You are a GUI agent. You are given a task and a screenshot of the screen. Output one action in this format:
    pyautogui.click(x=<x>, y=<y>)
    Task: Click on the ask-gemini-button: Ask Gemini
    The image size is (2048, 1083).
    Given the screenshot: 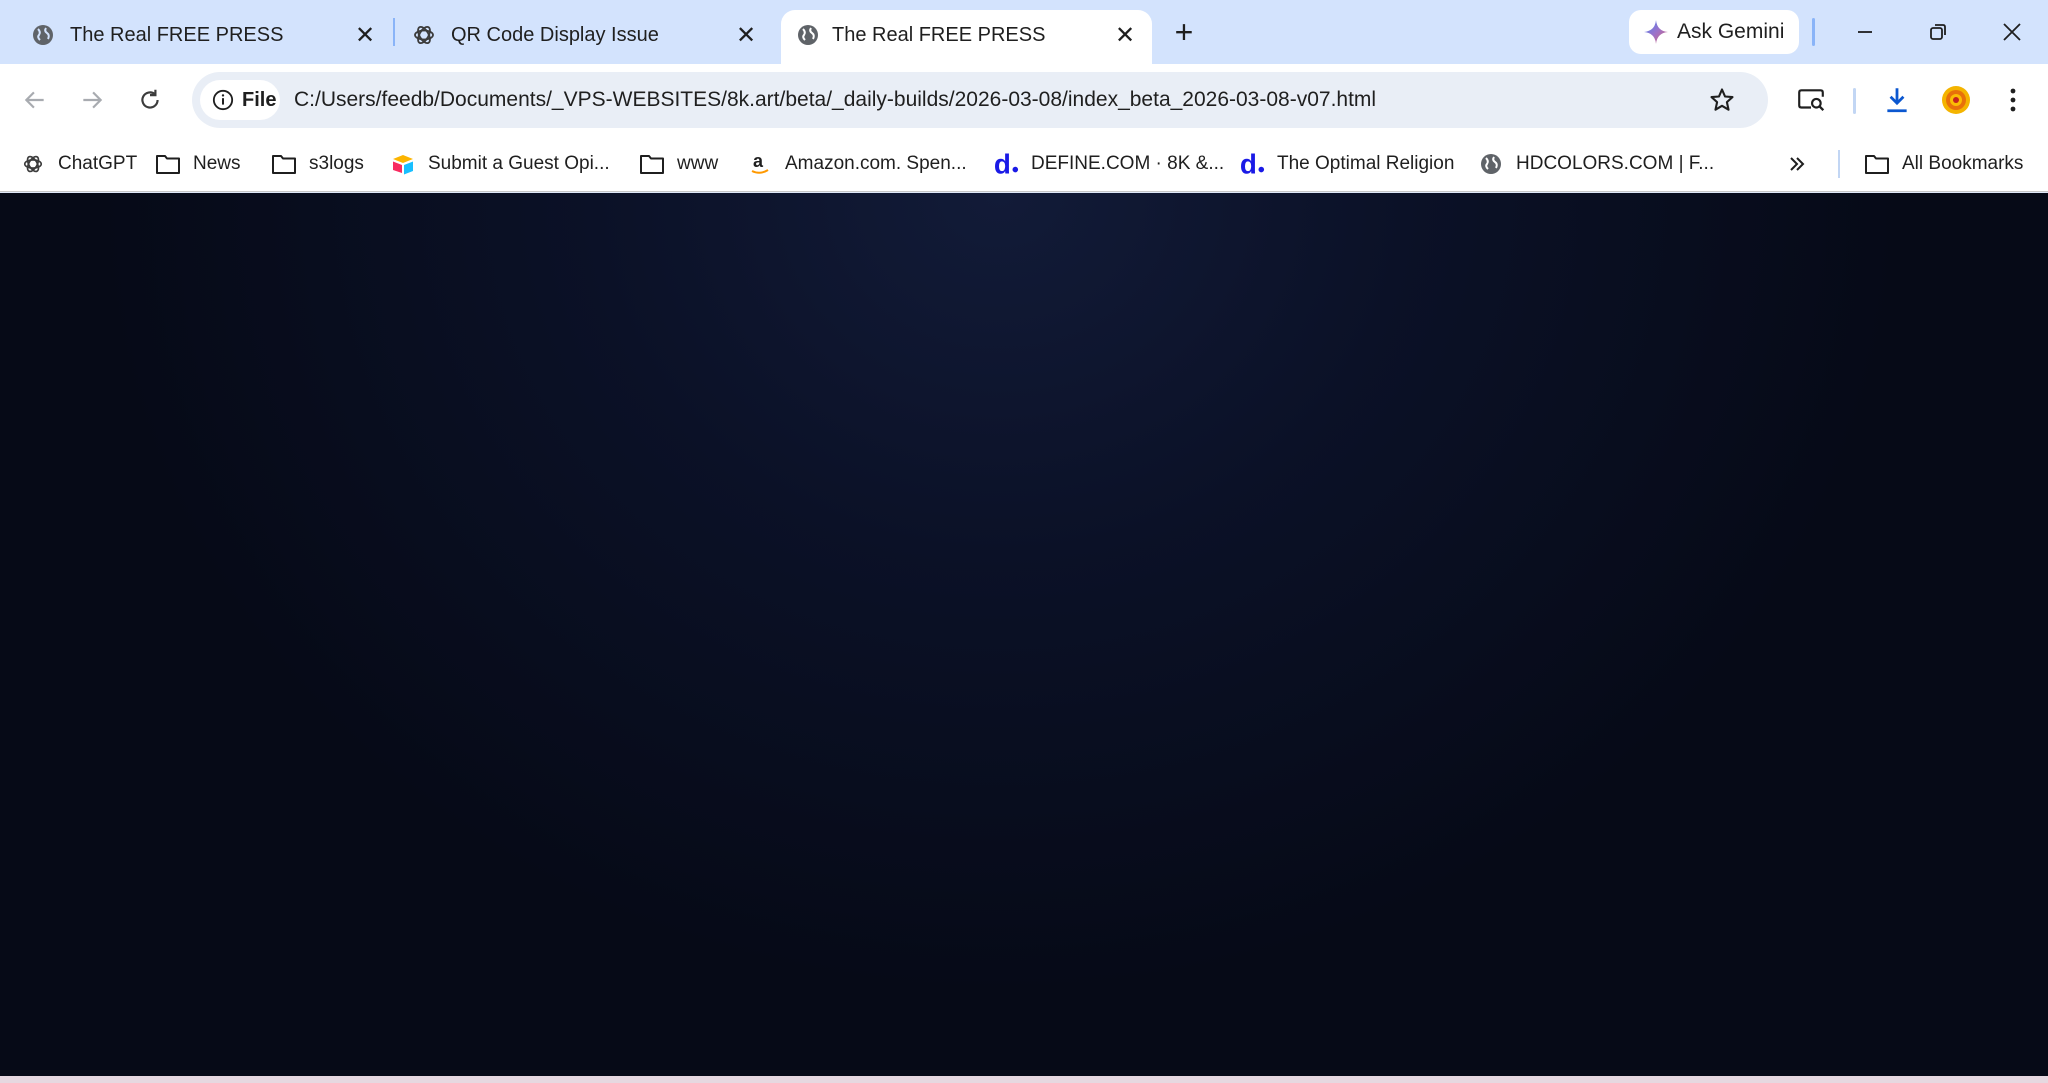 What is the action you would take?
    pyautogui.click(x=1714, y=32)
    